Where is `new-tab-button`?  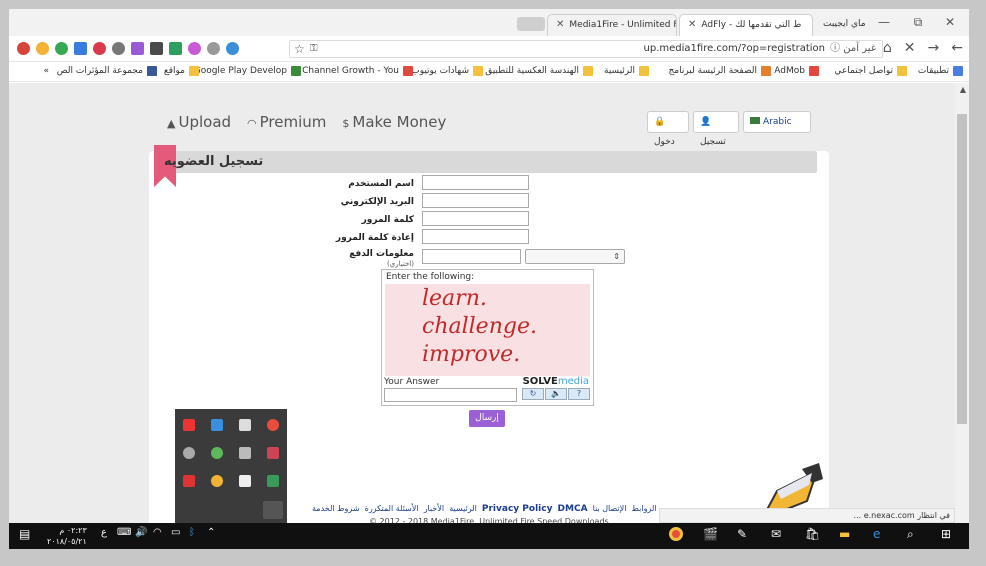 new-tab-button is located at coordinates (531, 24).